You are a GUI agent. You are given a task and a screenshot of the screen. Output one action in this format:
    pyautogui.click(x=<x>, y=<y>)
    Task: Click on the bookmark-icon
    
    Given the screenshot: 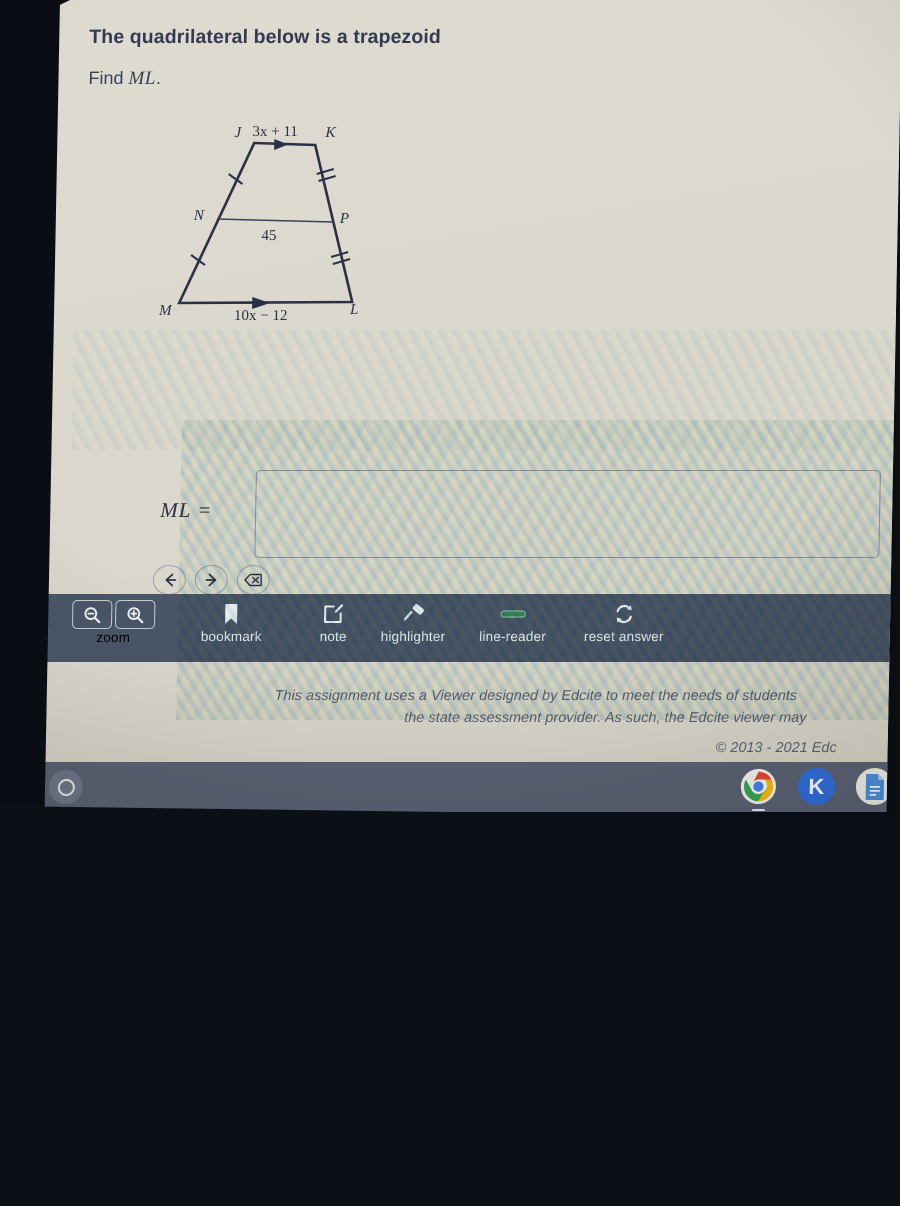 What is the action you would take?
    pyautogui.click(x=231, y=614)
    